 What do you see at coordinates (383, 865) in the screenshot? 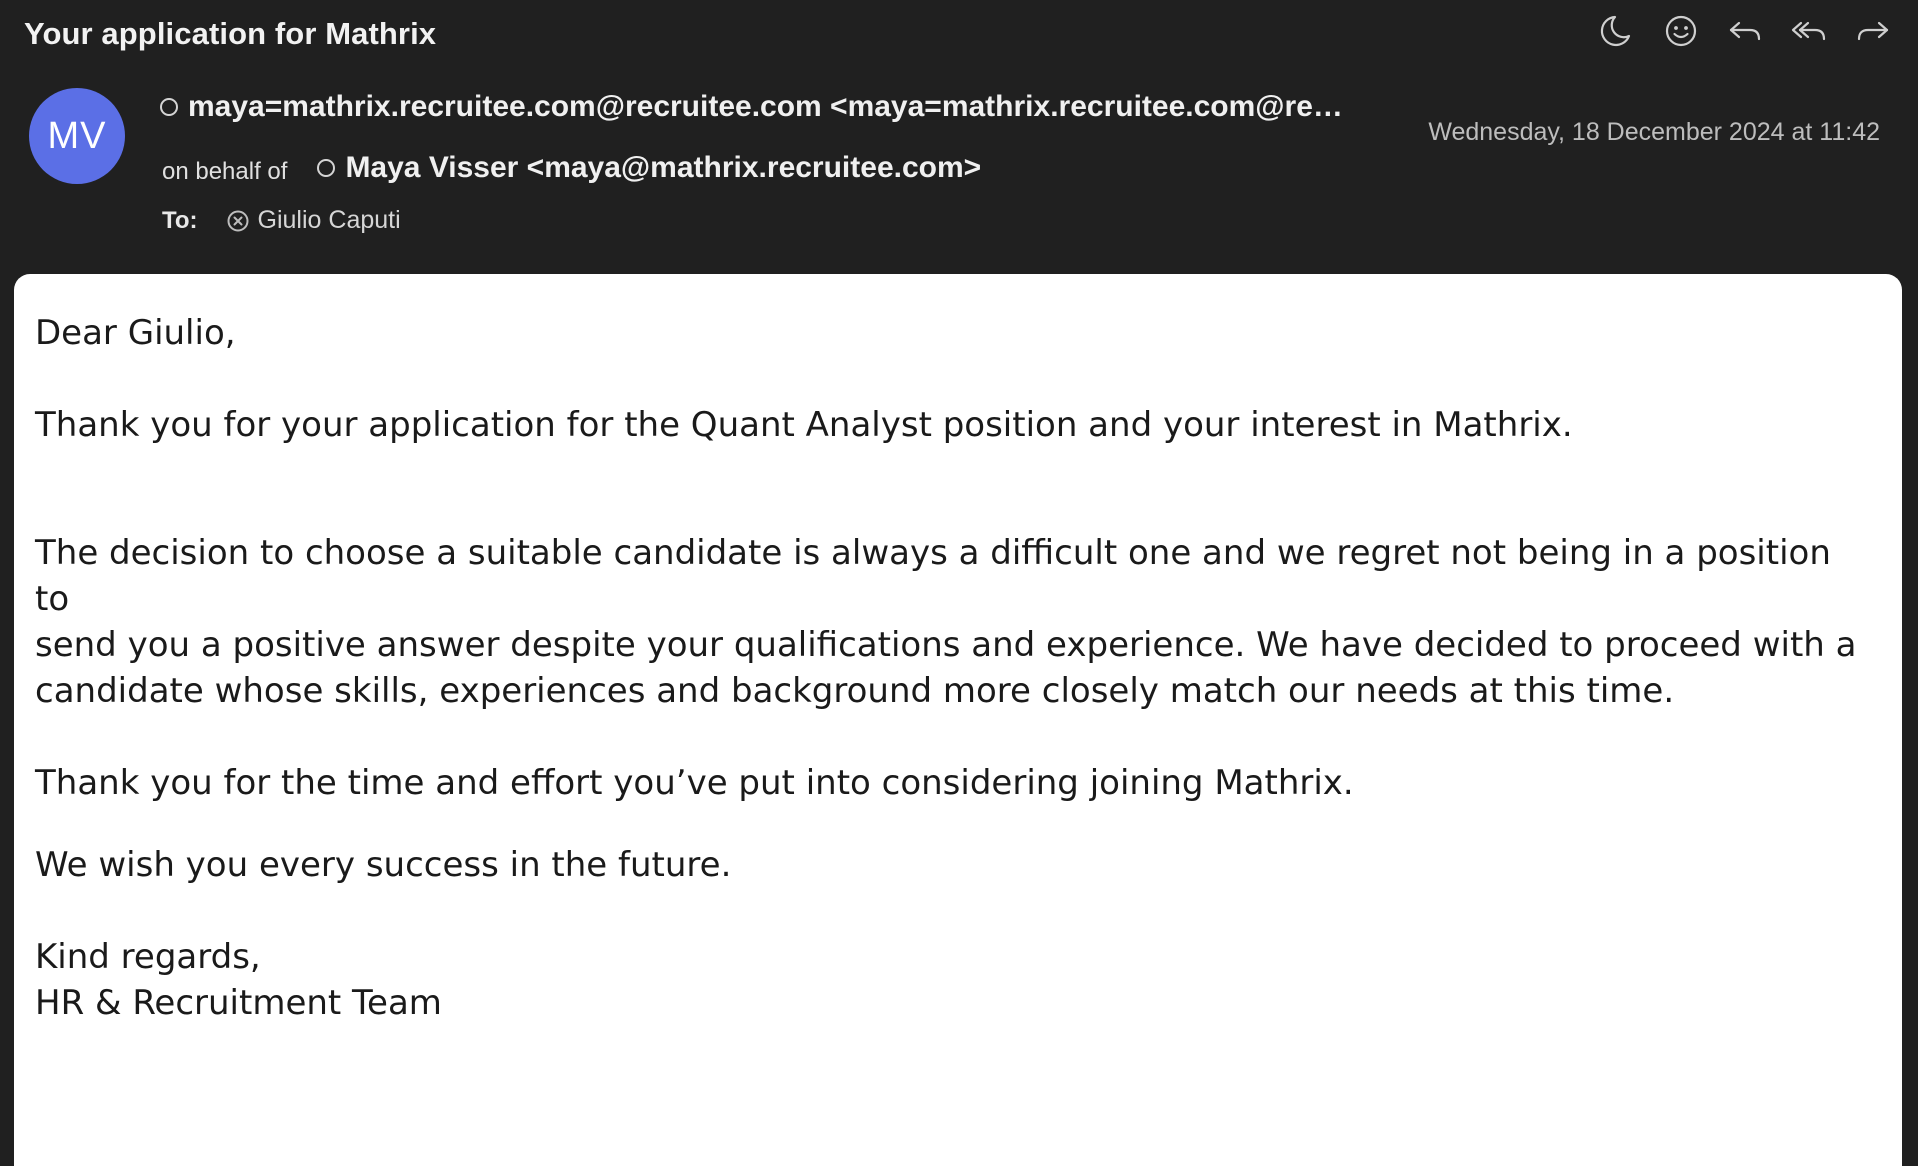
I see `body-paragraph-4: We wish you every success in the future.` at bounding box center [383, 865].